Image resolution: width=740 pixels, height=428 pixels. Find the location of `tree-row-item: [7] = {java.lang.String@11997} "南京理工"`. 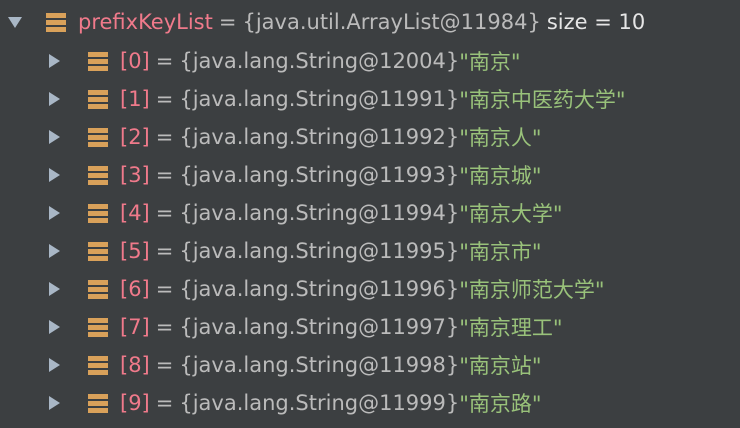

tree-row-item: [7] = {java.lang.String@11997} "南京理工" is located at coordinates (281, 327).